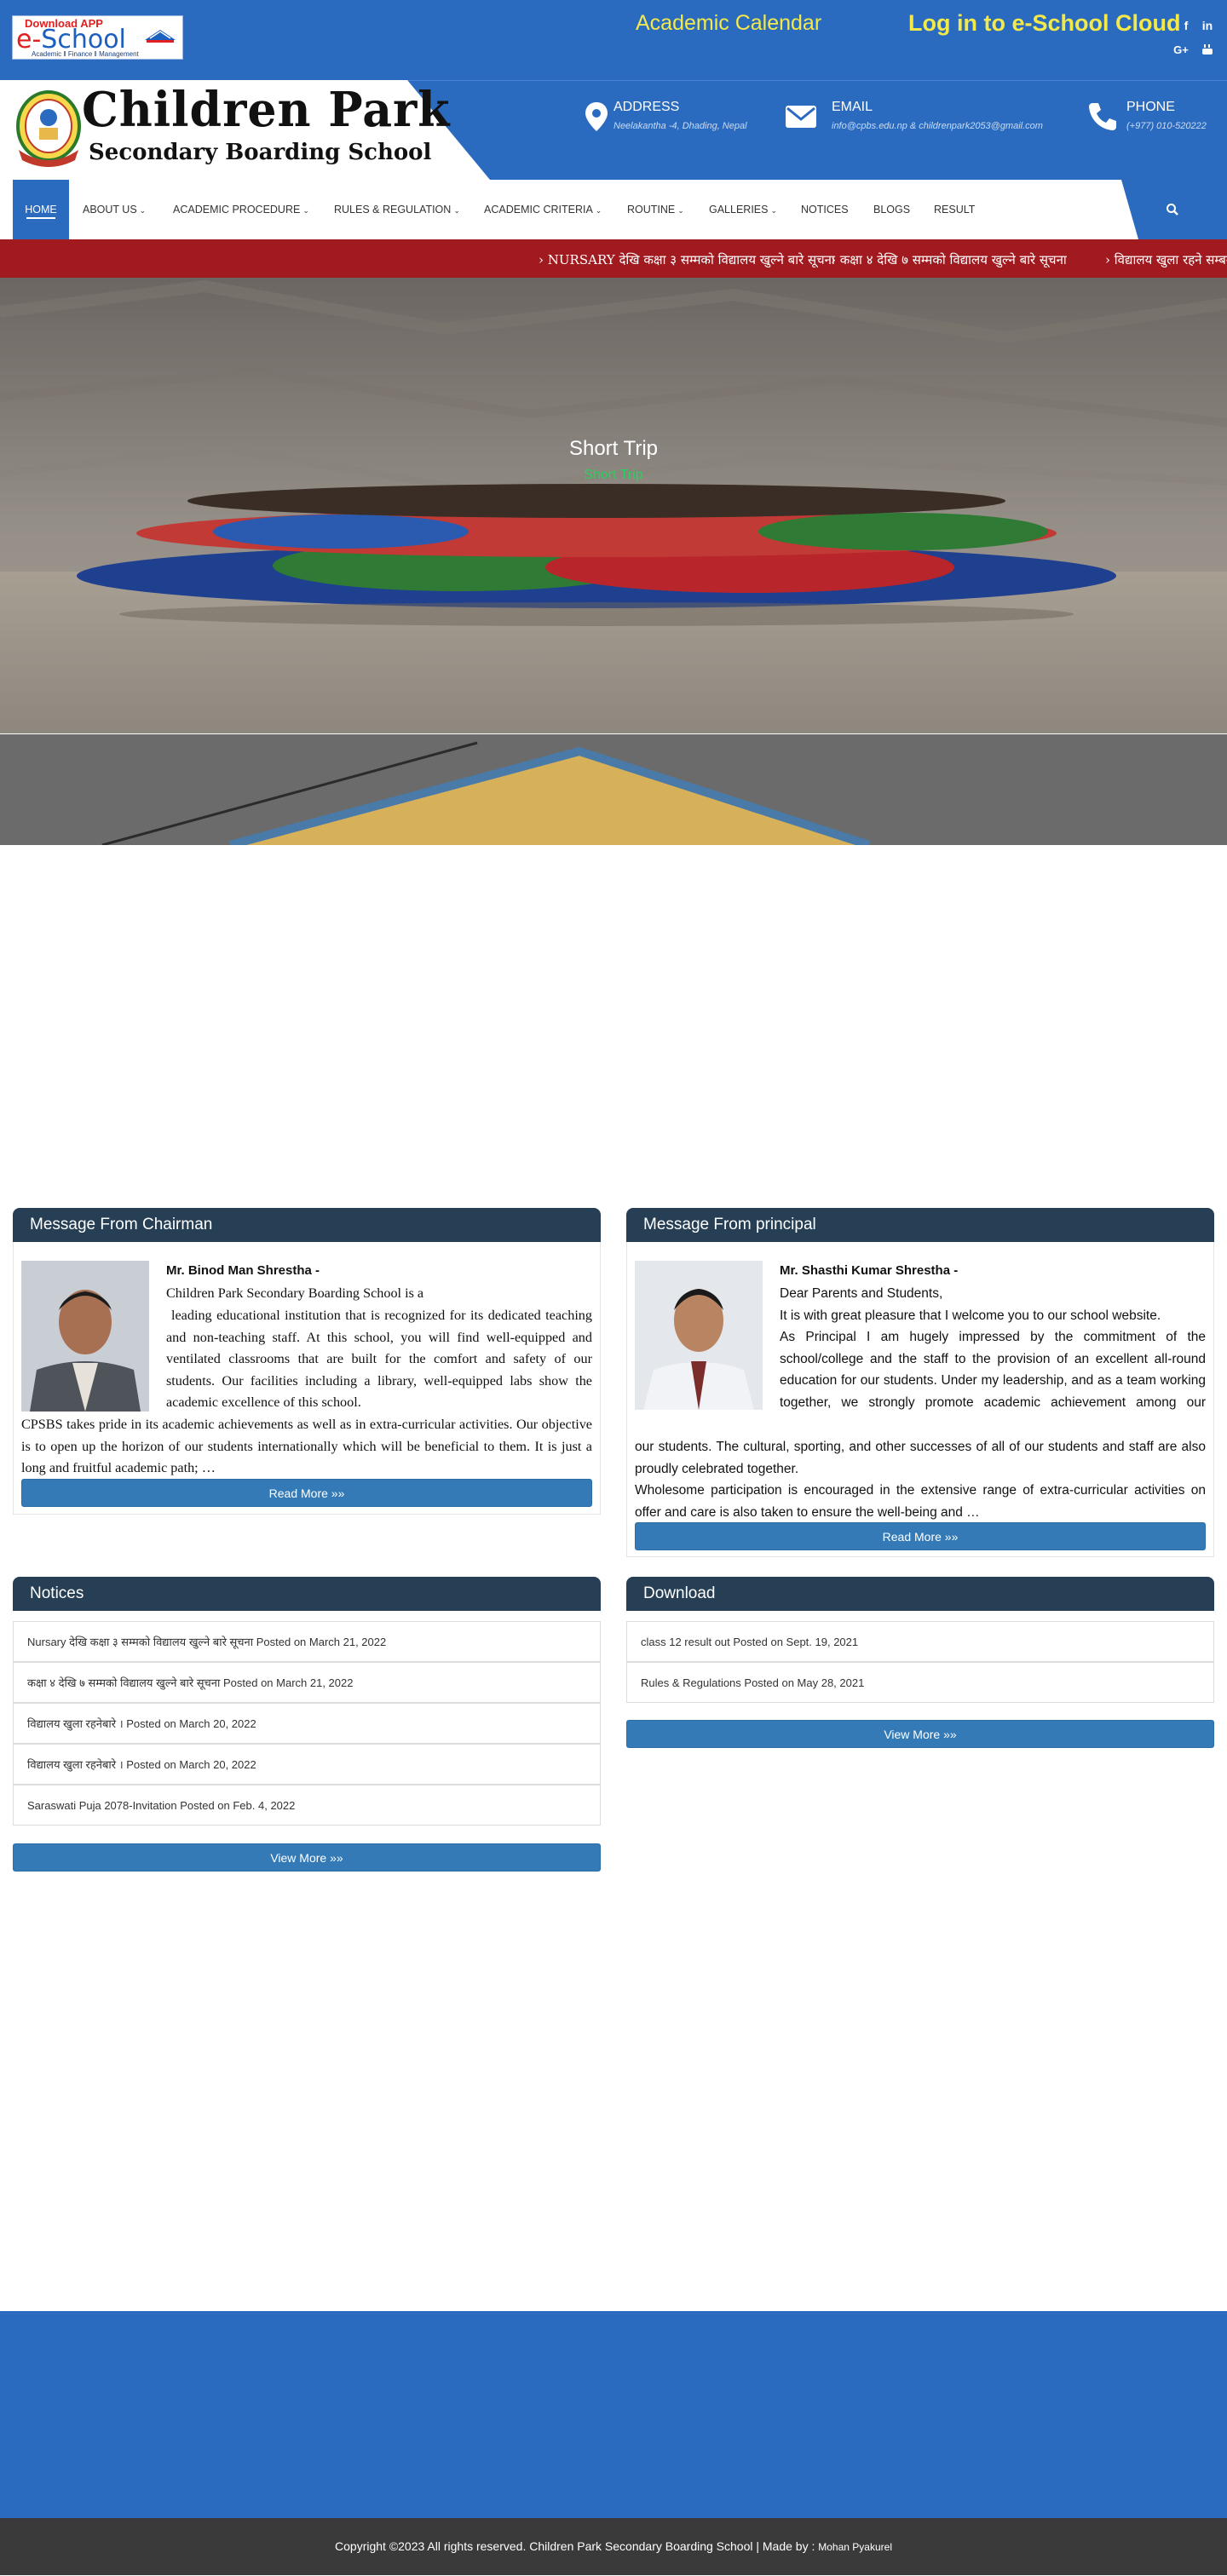 The width and height of the screenshot is (1227, 2576). What do you see at coordinates (85, 54) in the screenshot?
I see `eschool-tagline: Academic ‖ Finance ‖ Management` at bounding box center [85, 54].